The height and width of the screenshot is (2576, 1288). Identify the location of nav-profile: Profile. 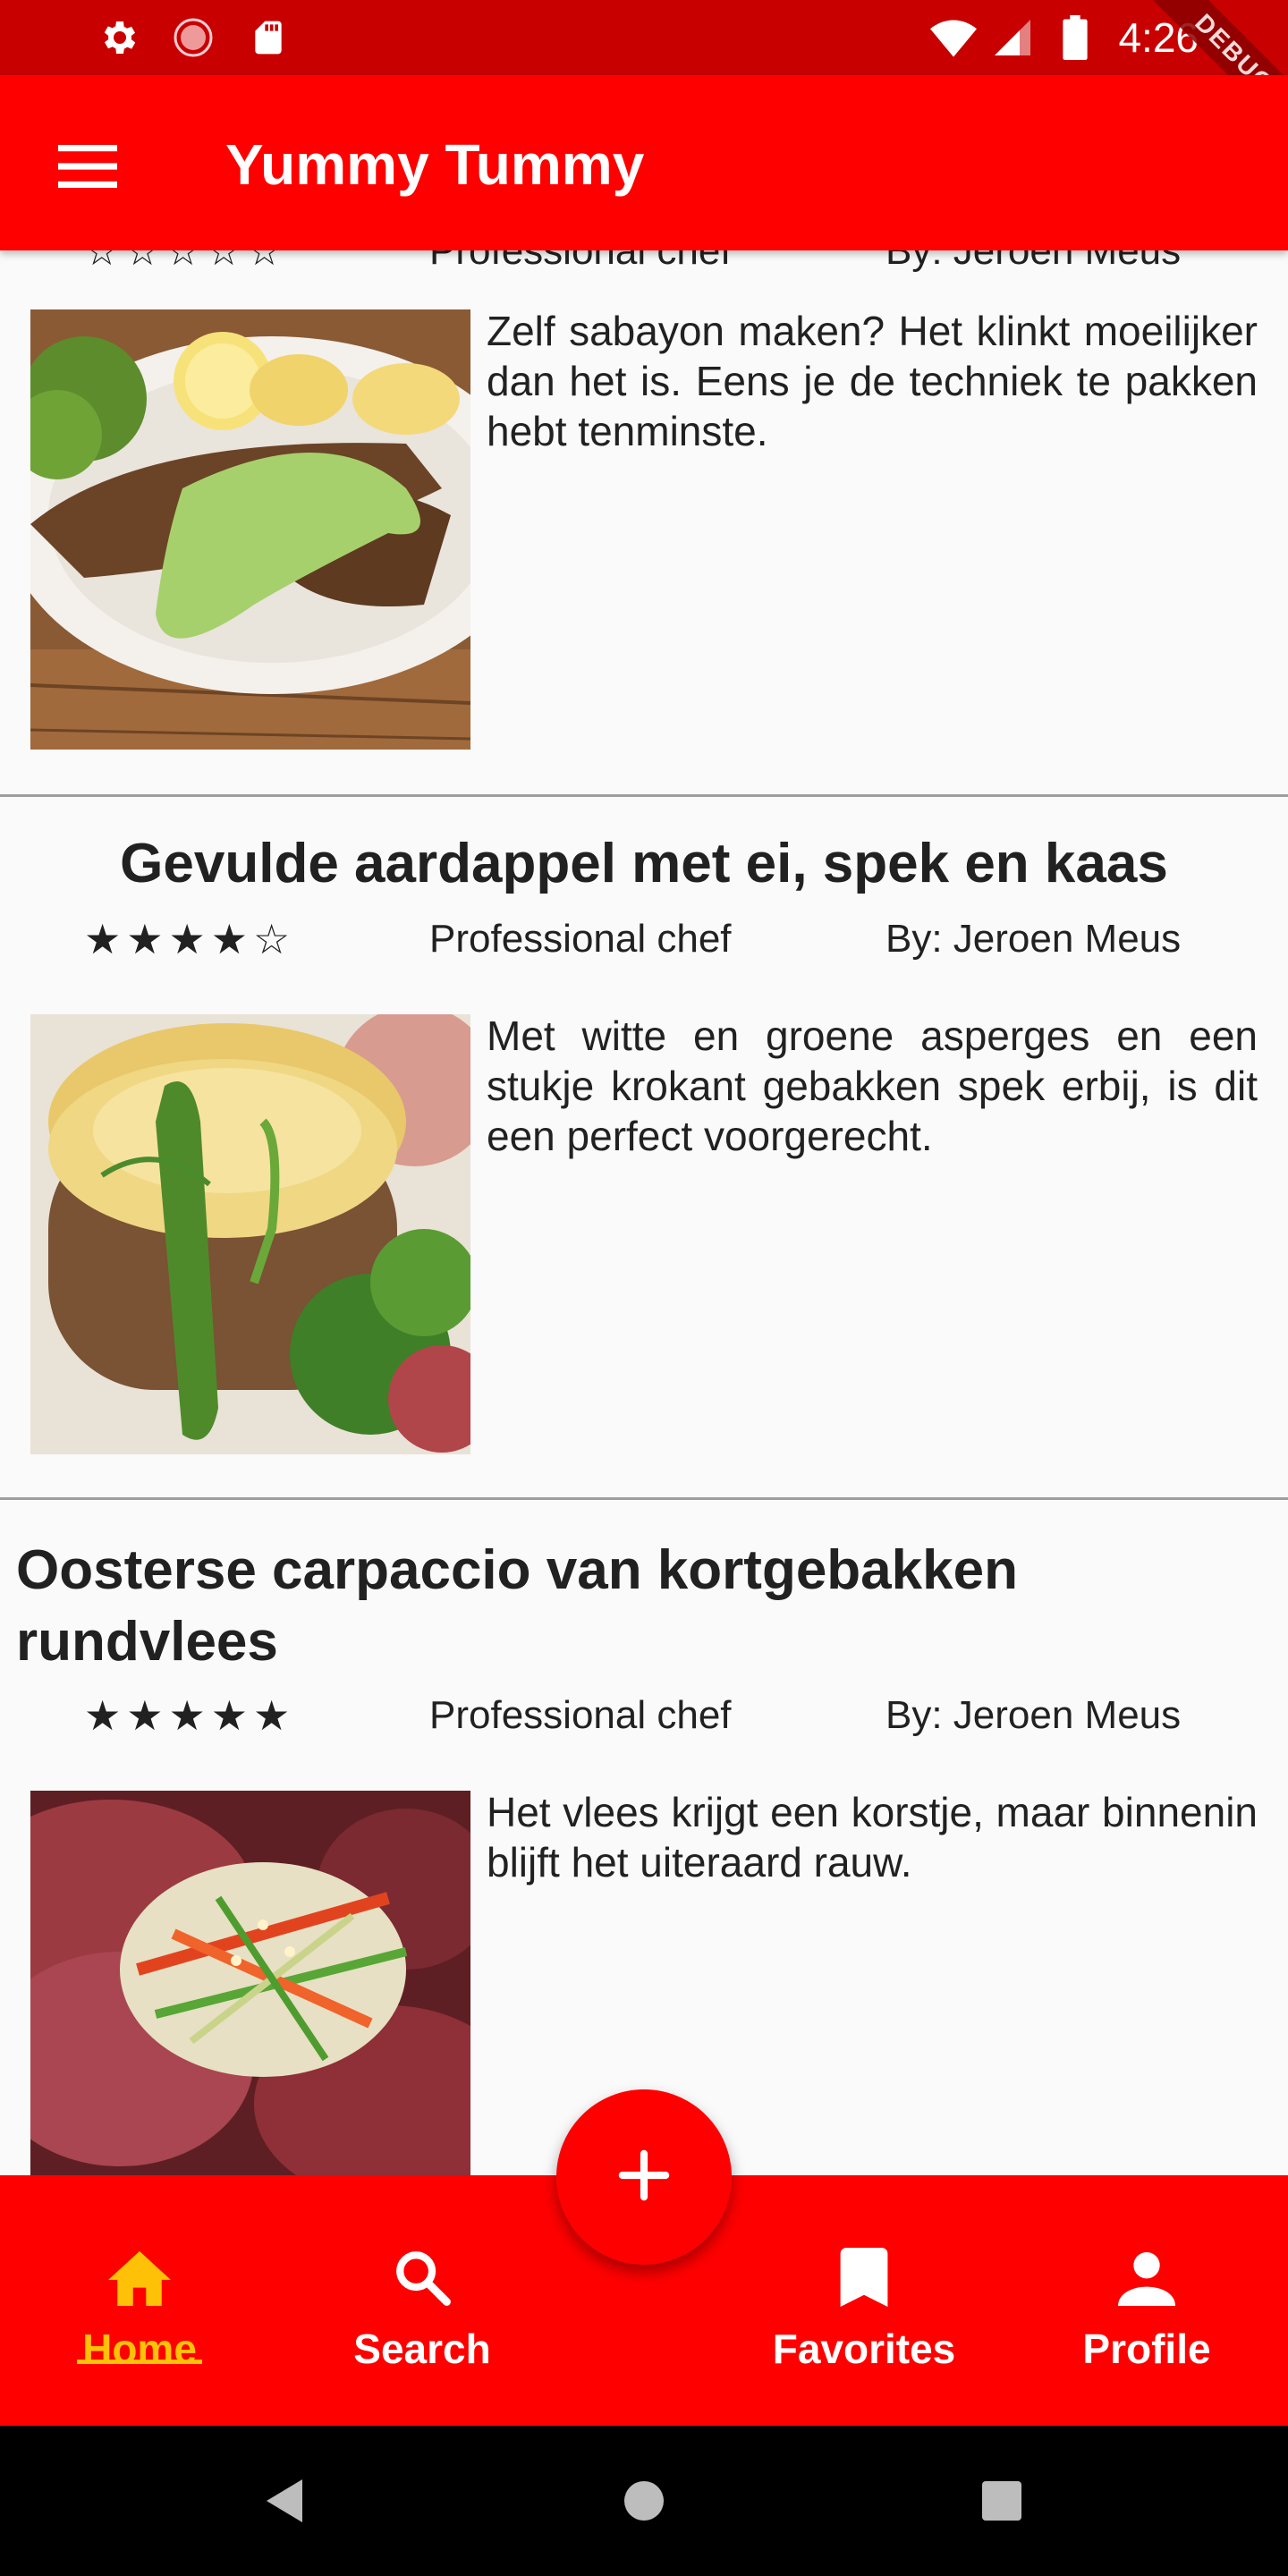
(1146, 2300).